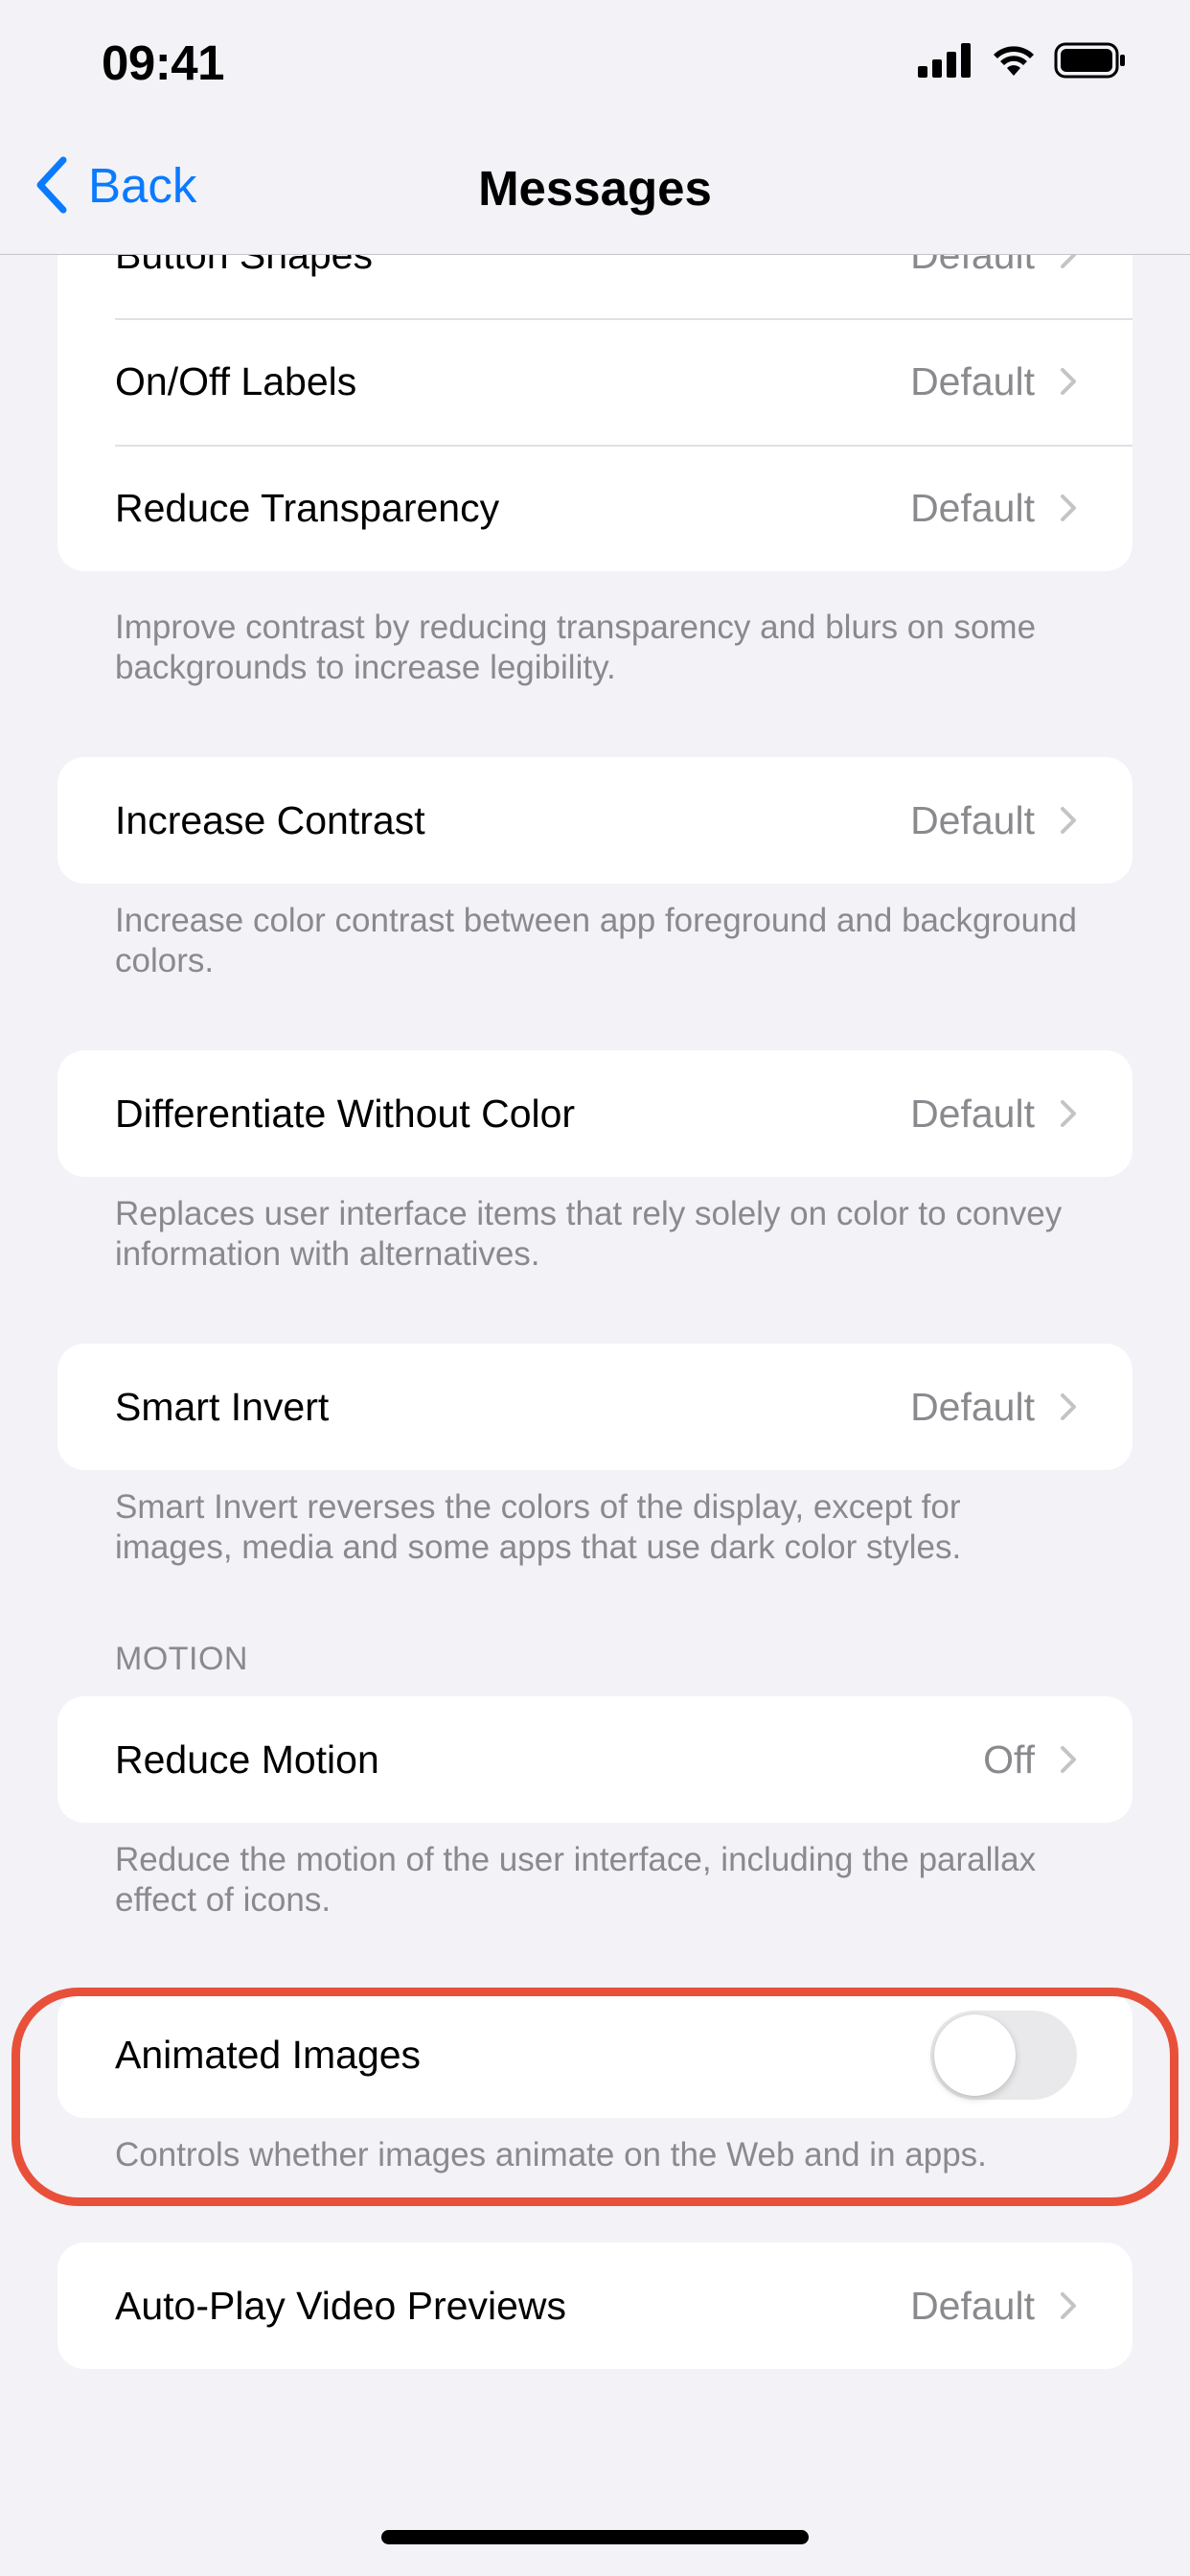 The width and height of the screenshot is (1190, 2576). I want to click on differentiate-without-color-row: Differentiate Without Color Default, so click(595, 1113).